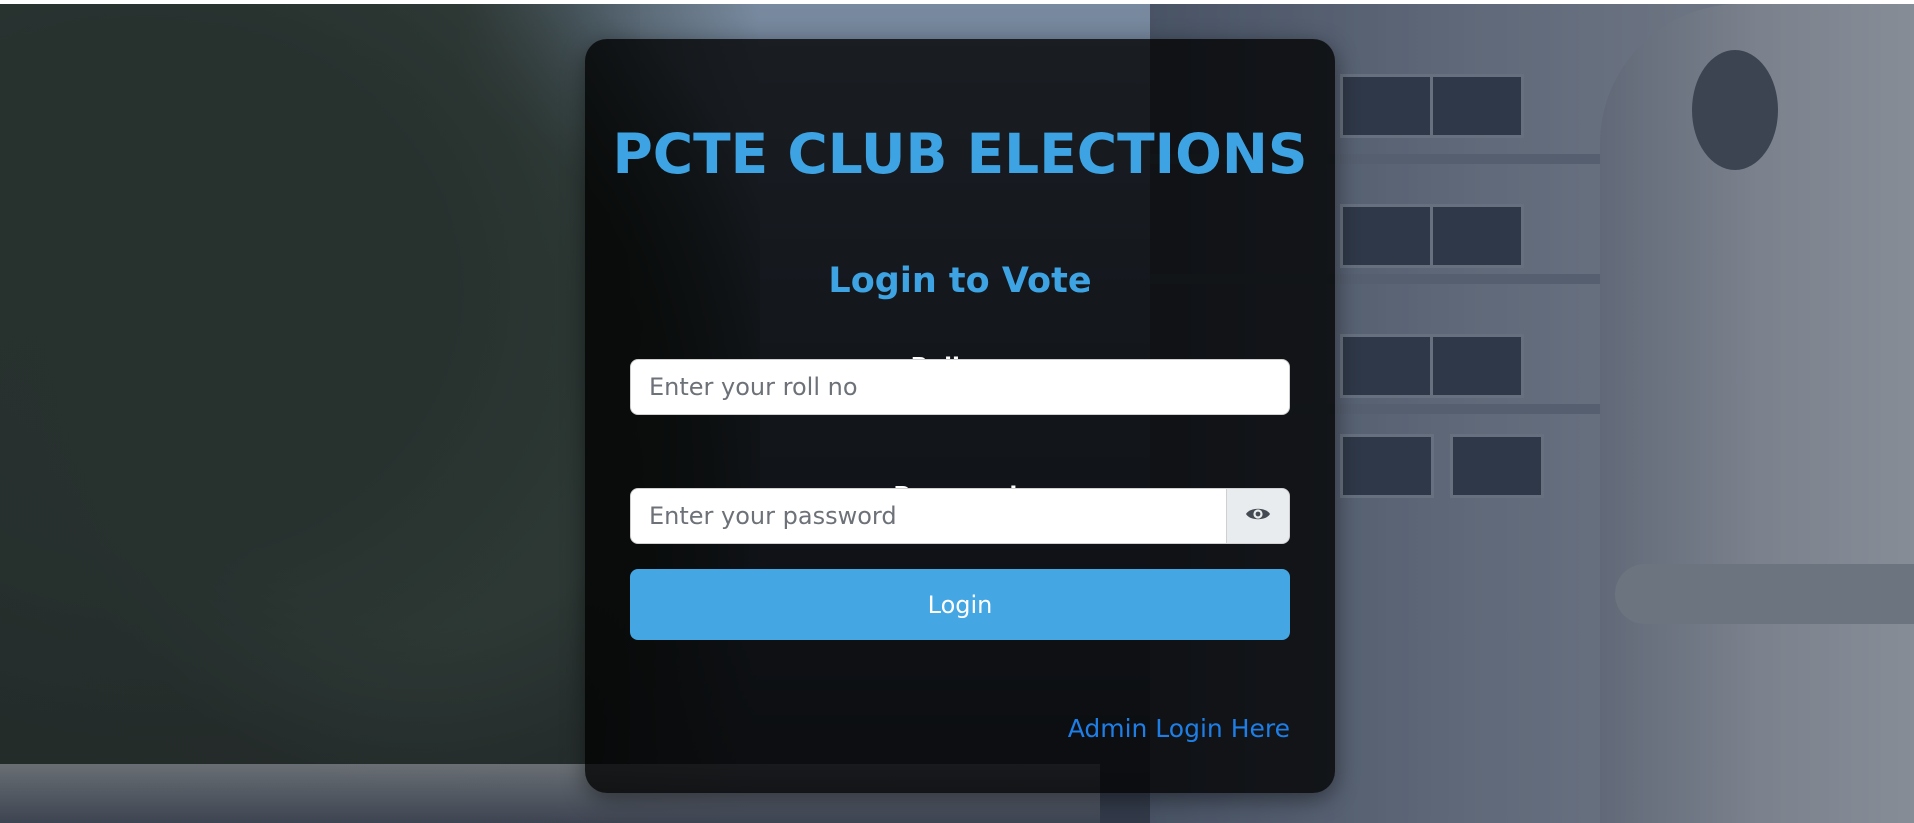 This screenshot has width=1914, height=823. Describe the element at coordinates (960, 387) in the screenshot. I see `roll-no-input` at that location.